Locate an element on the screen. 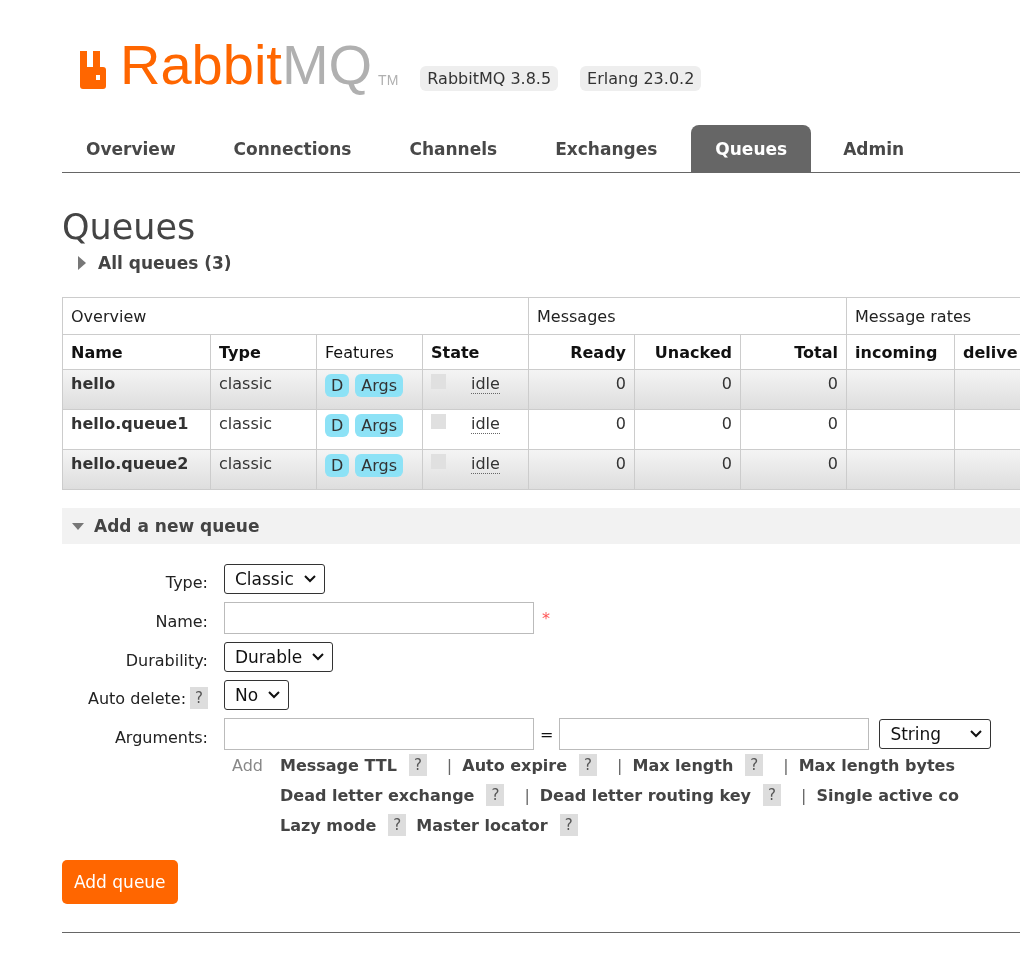  argument-link: Max length bytes is located at coordinates (876, 765).